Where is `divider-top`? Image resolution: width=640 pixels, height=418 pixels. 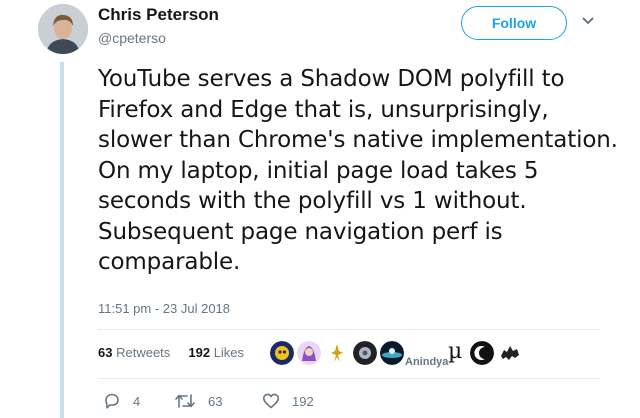 divider-top is located at coordinates (349, 329).